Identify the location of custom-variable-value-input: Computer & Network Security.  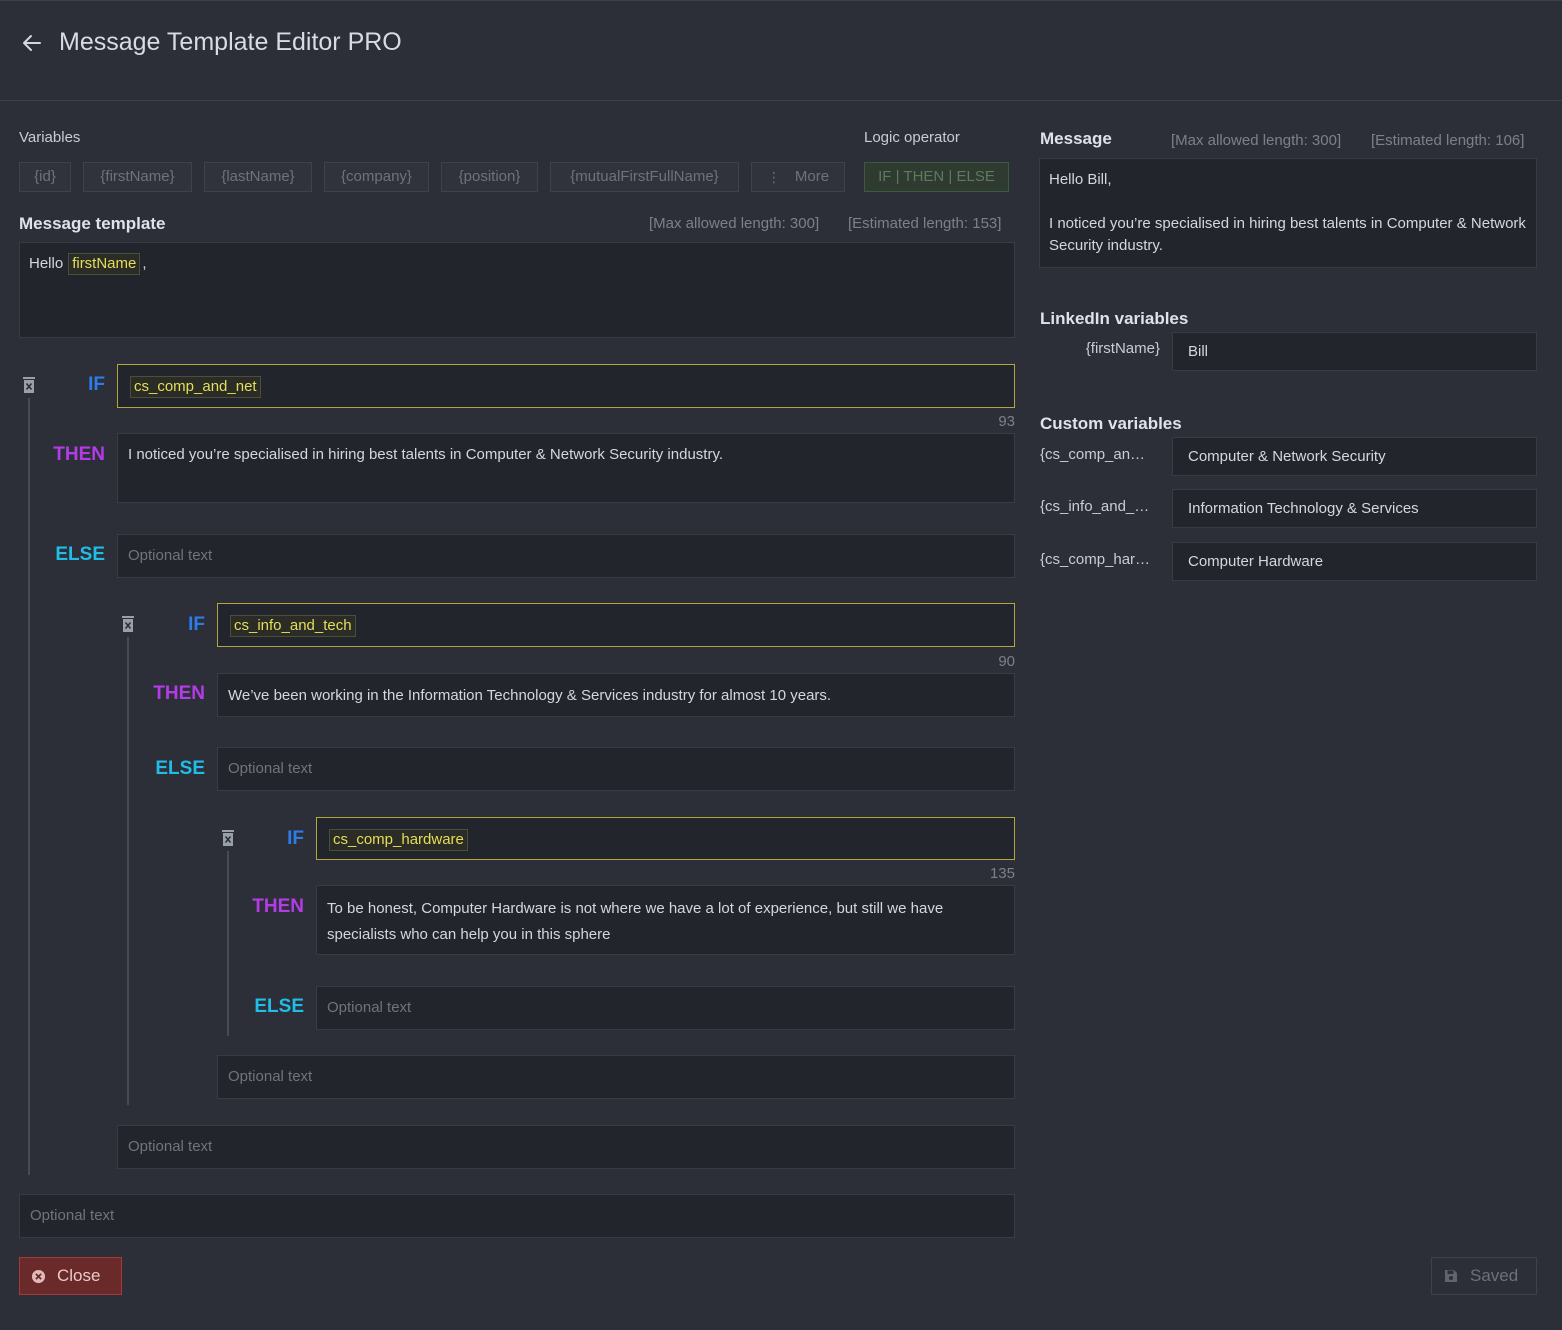
(1354, 456).